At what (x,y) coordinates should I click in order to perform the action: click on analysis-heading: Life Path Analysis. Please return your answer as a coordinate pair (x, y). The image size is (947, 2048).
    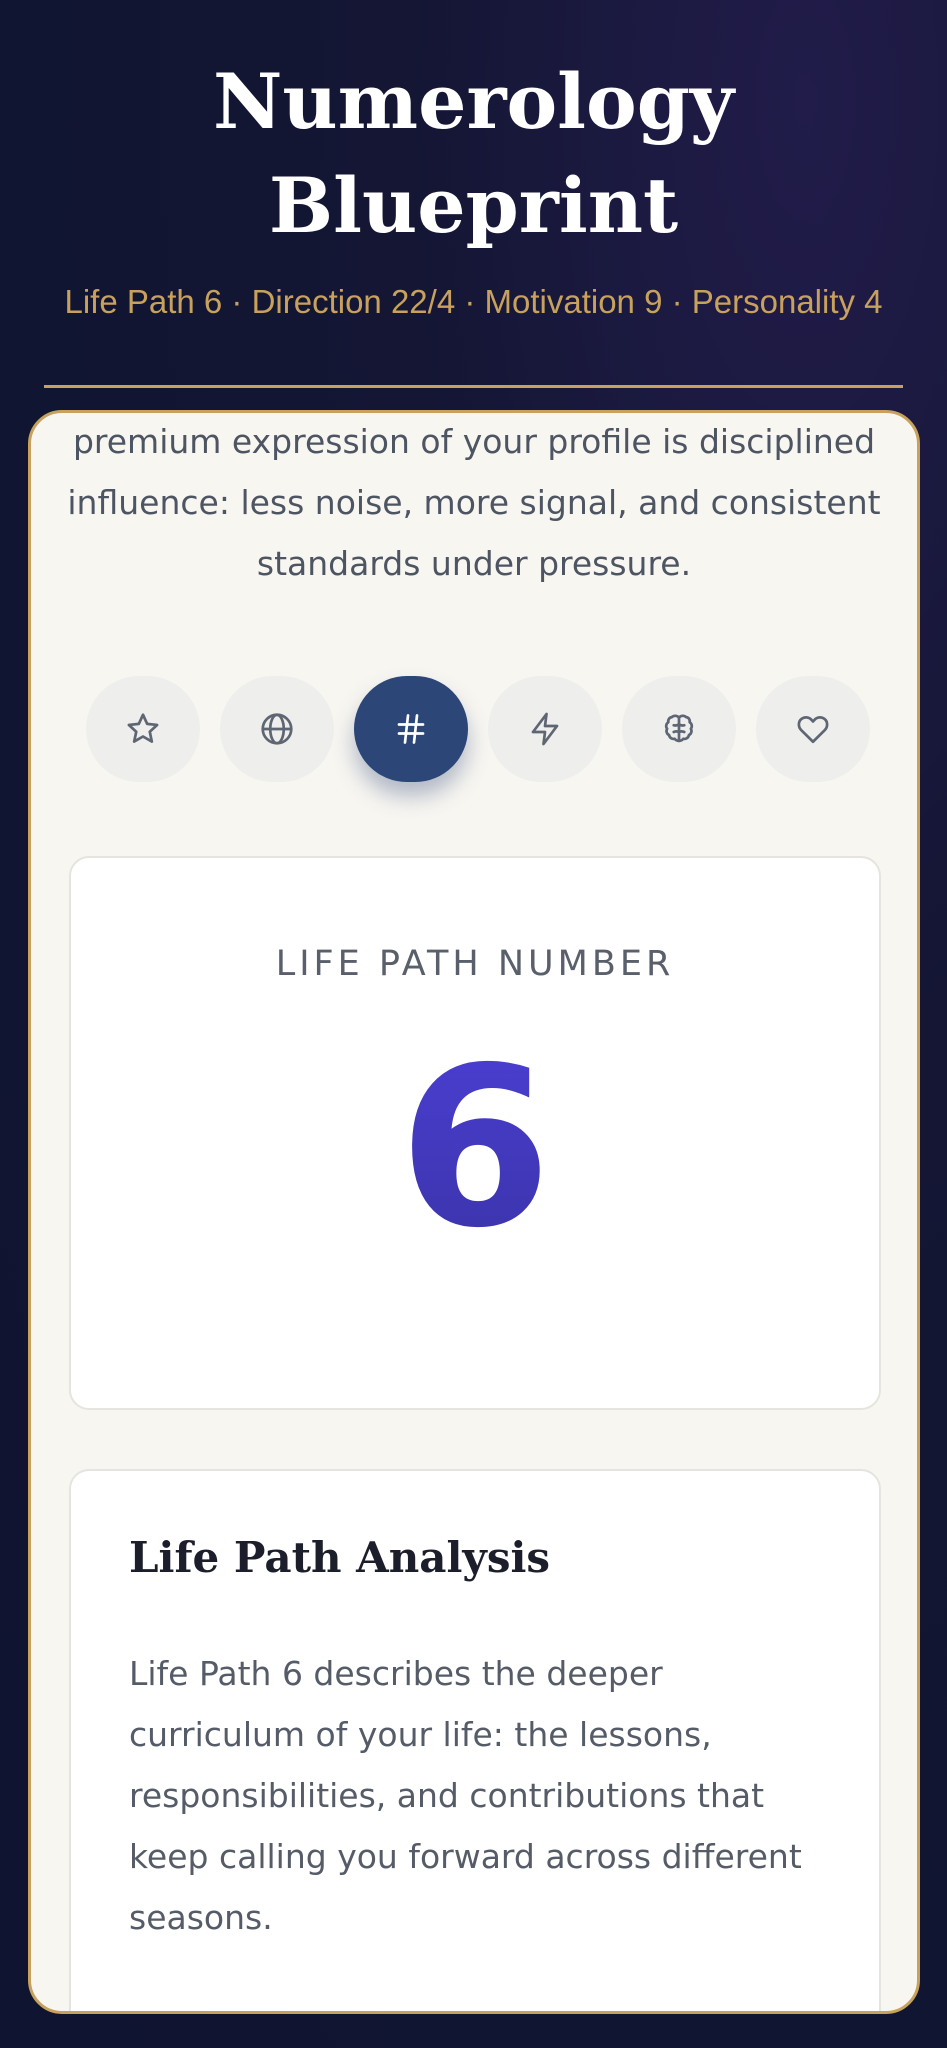
    Looking at the image, I should click on (340, 1557).